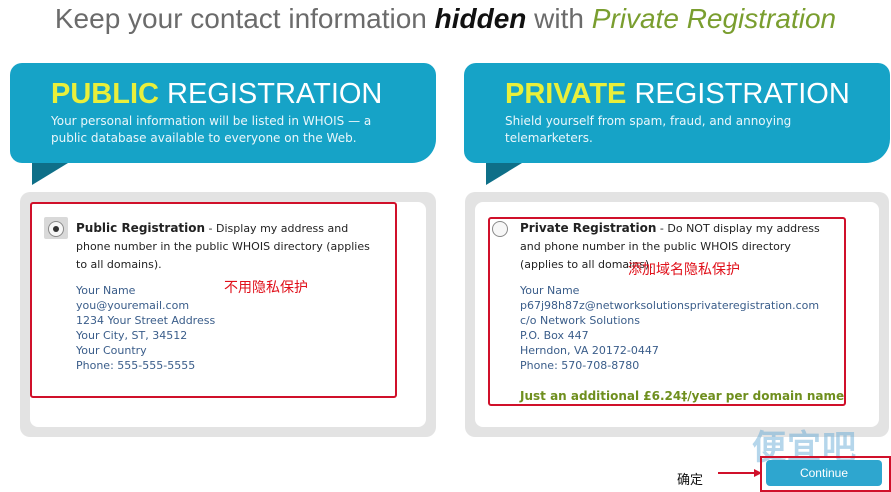 The image size is (891, 492). I want to click on public-banner-title: PUBLIC REGISTRATION, so click(216, 94).